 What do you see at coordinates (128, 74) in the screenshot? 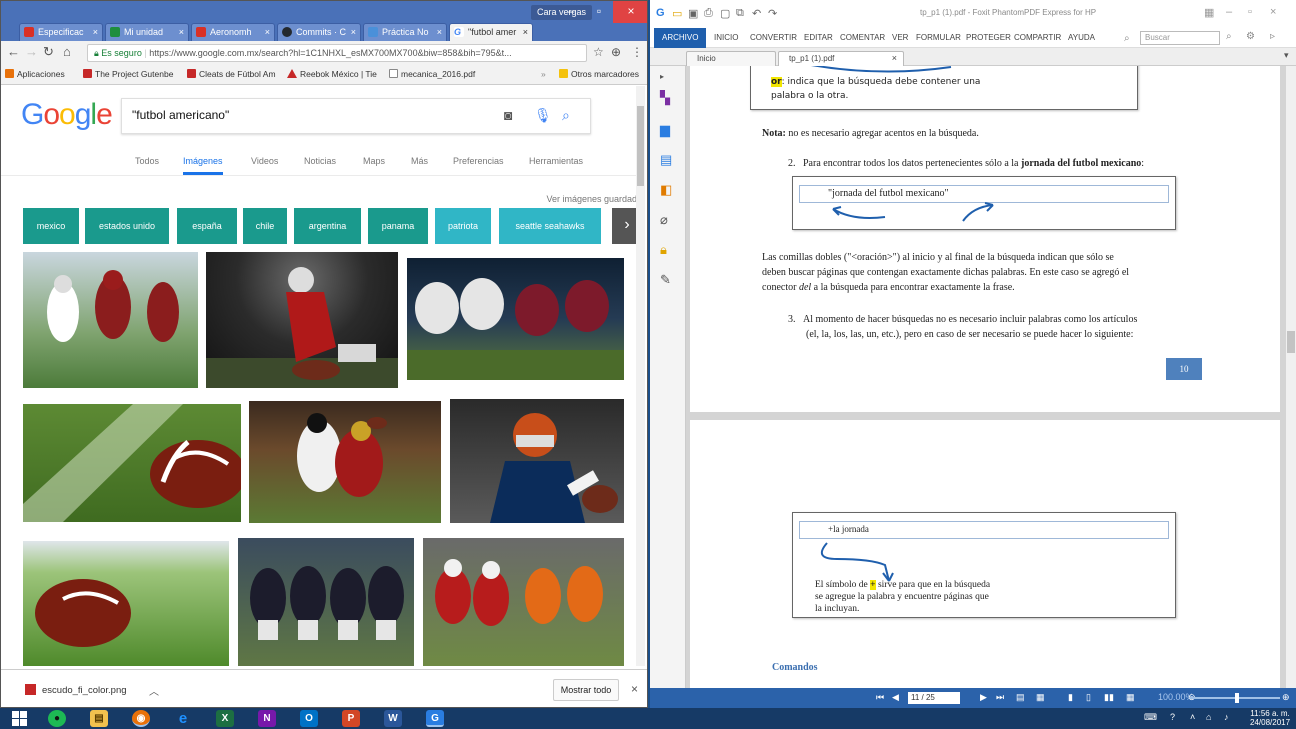
I see `bookmark-item: The Project Gutenbe` at bounding box center [128, 74].